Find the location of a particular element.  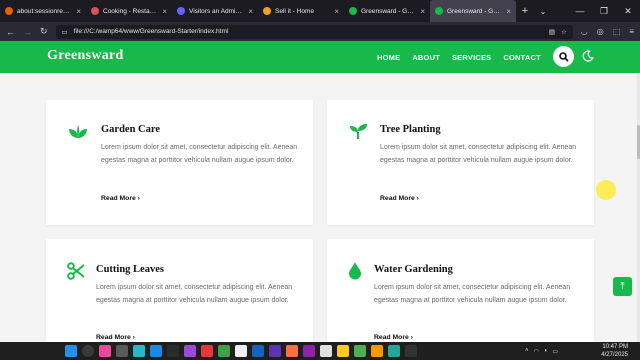

volume-icon: ◖ is located at coordinates (546, 351).